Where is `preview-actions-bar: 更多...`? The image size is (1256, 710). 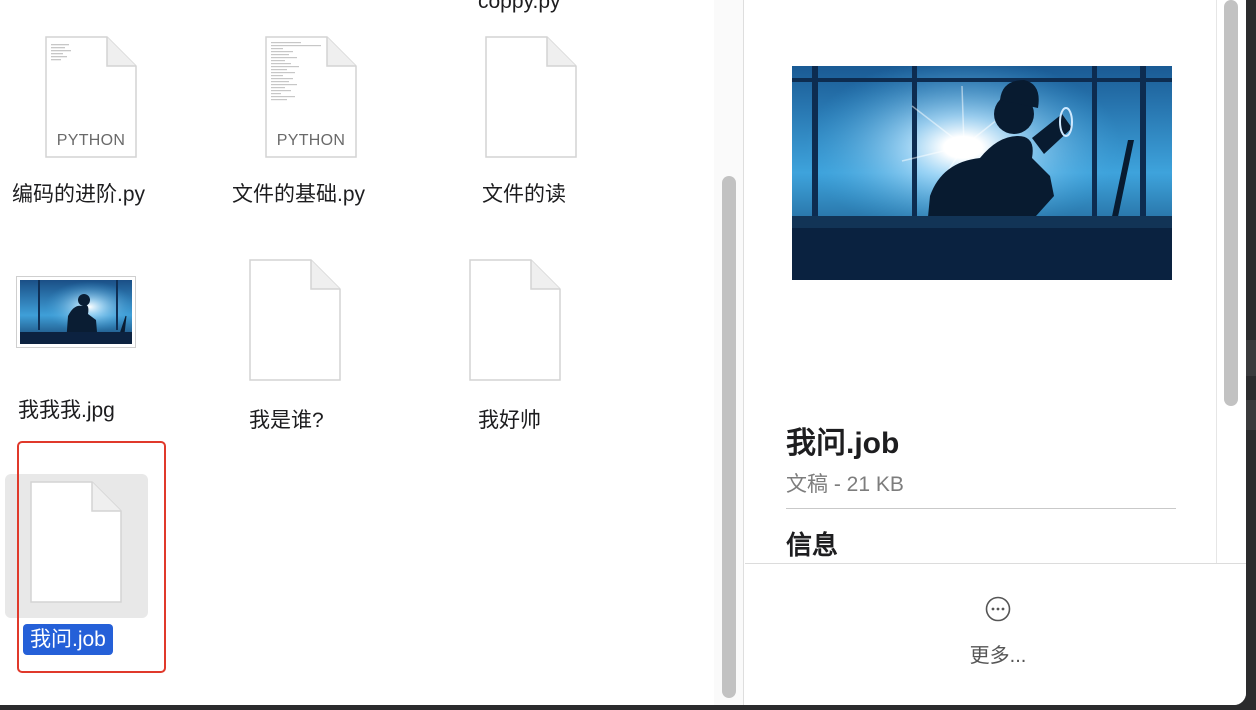
preview-actions-bar: 更多... is located at coordinates (995, 634).